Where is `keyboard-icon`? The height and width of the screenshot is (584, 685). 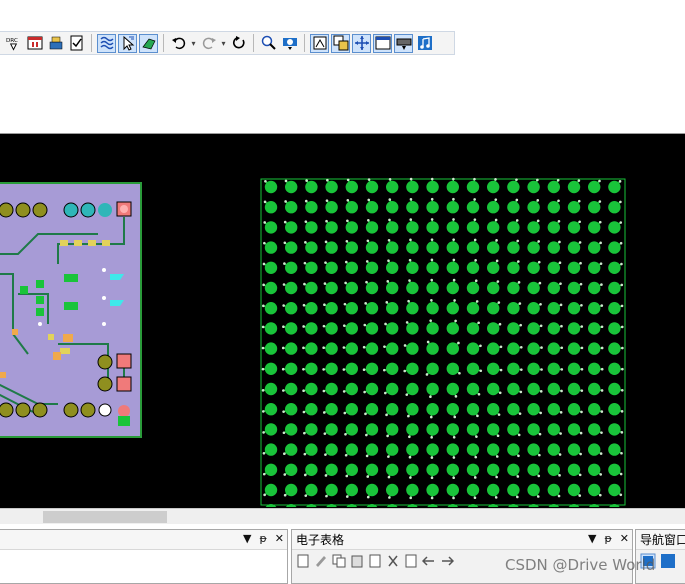
keyboard-icon is located at coordinates (403, 43).